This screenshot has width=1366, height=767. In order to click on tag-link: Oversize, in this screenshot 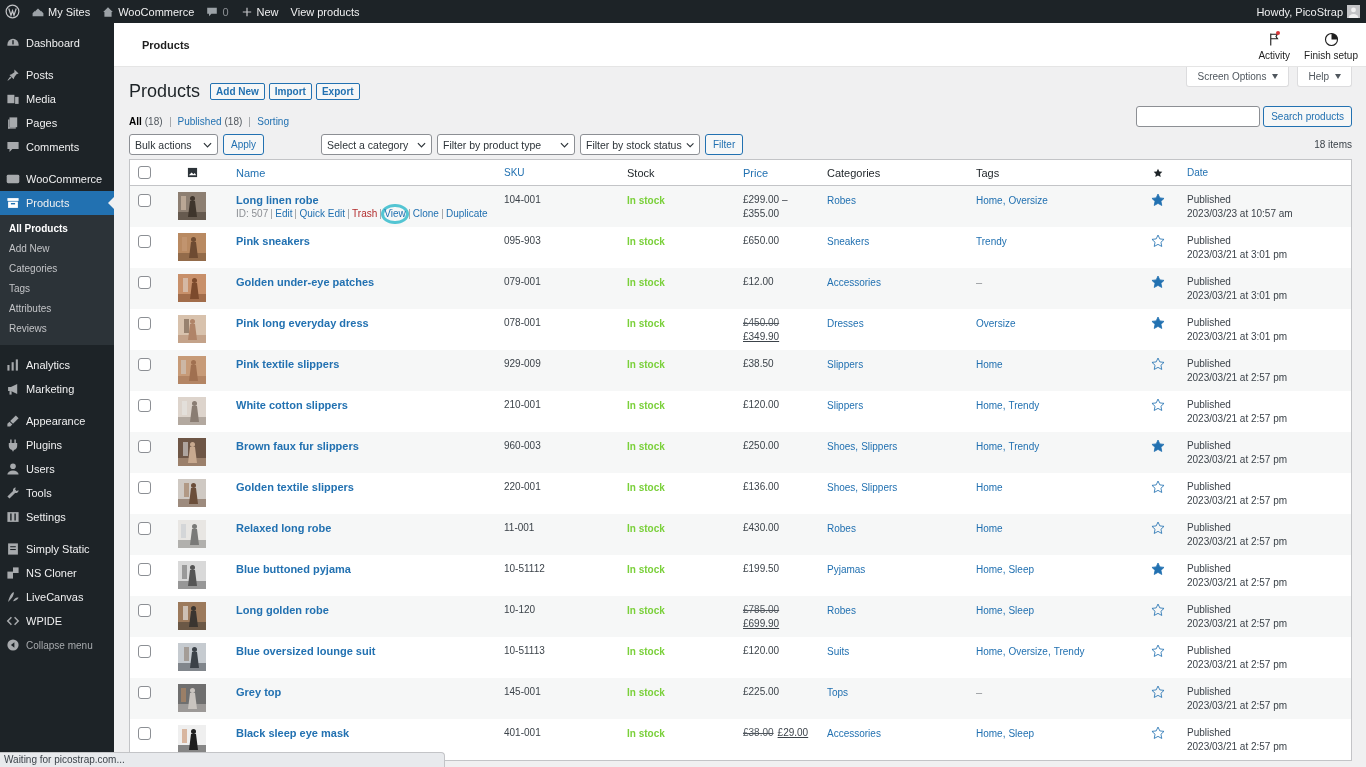, I will do `click(1029, 651)`.